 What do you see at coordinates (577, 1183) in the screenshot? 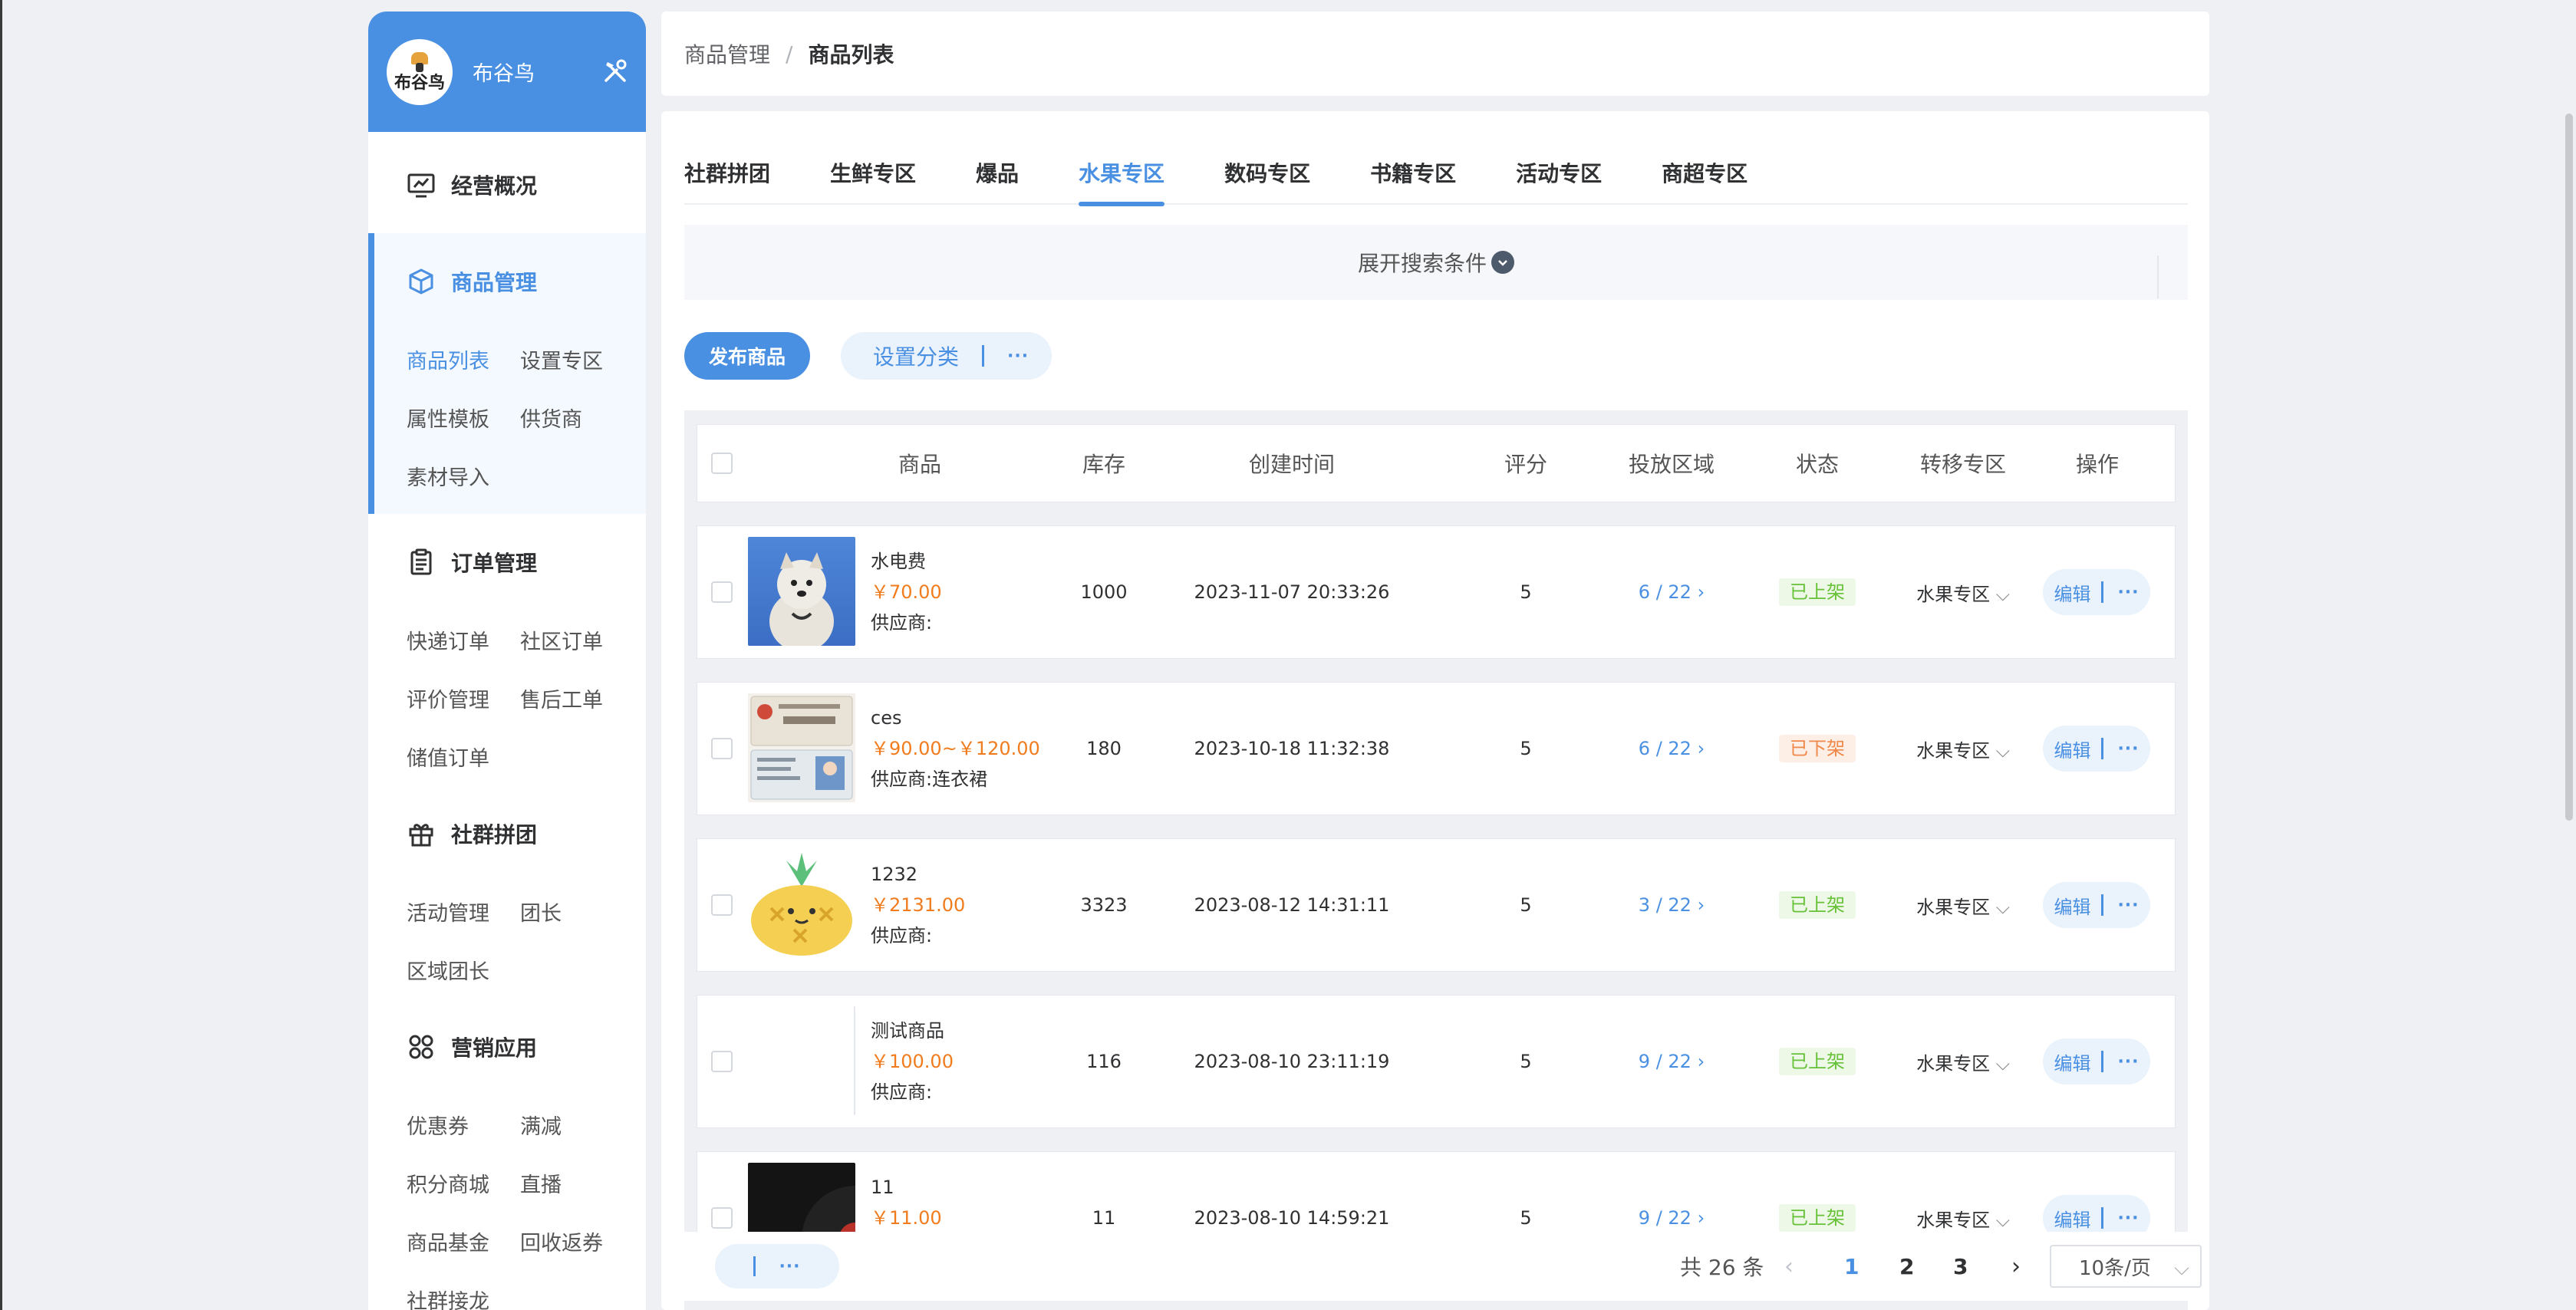
I see `nav-live: 直播` at bounding box center [577, 1183].